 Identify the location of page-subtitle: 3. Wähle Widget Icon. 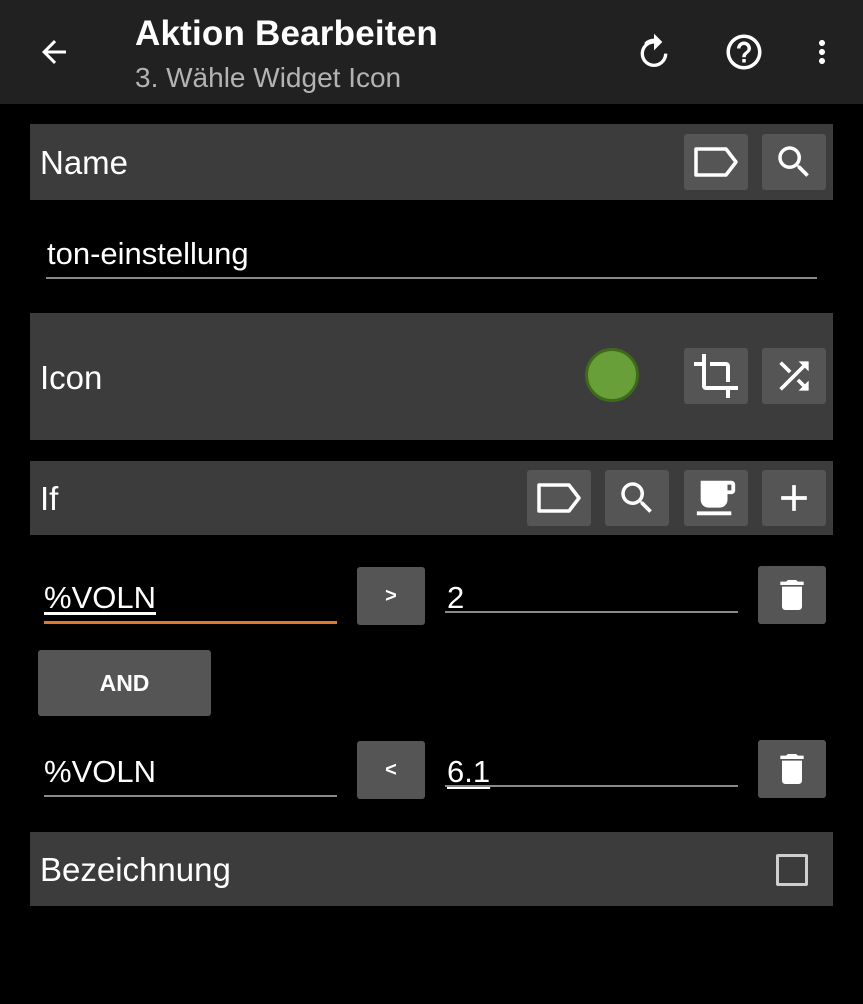
(268, 77).